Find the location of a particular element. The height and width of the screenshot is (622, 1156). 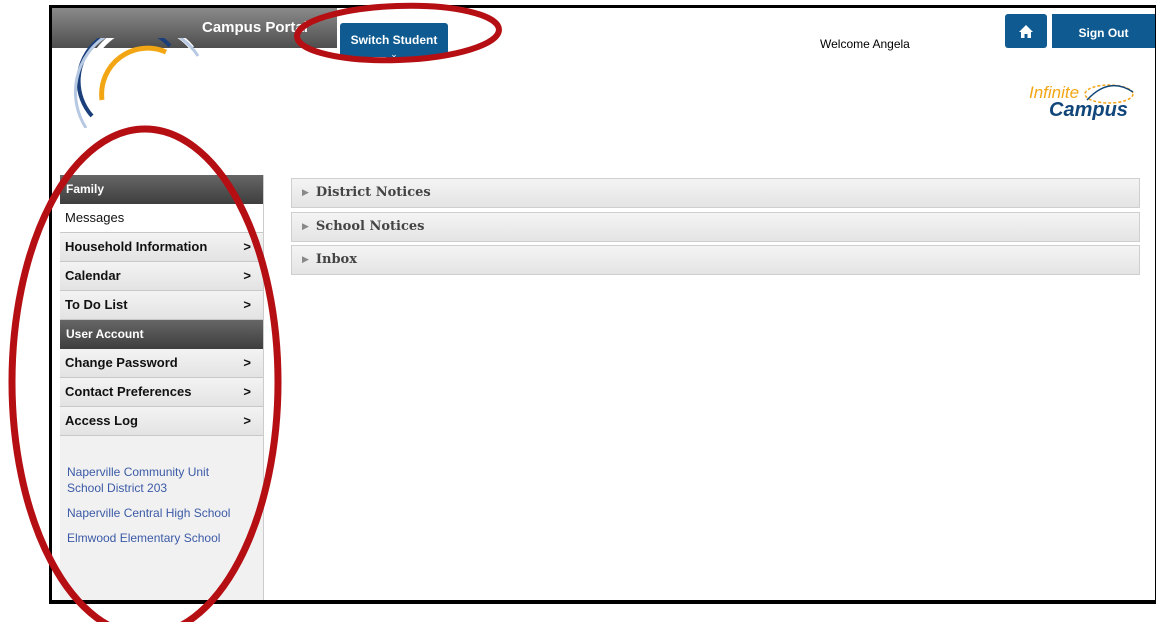

sidebar-item-household-information: Household Information > is located at coordinates (161, 247).